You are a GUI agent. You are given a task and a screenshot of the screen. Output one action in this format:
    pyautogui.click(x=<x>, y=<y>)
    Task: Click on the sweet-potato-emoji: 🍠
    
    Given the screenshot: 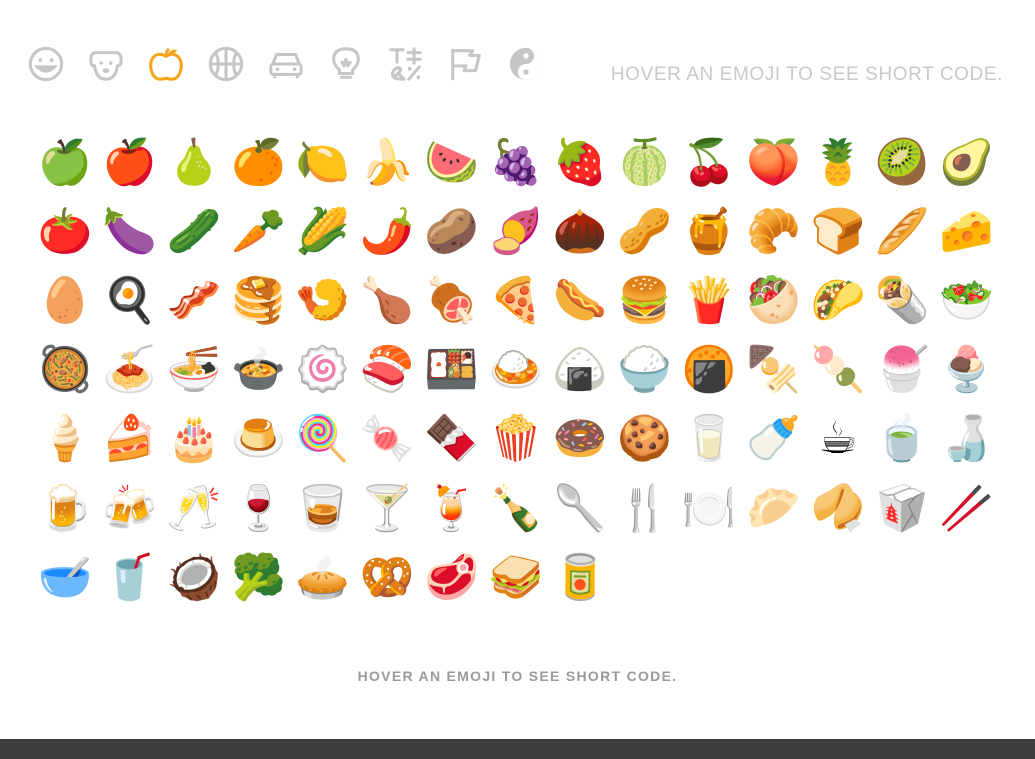 What is the action you would take?
    pyautogui.click(x=516, y=231)
    